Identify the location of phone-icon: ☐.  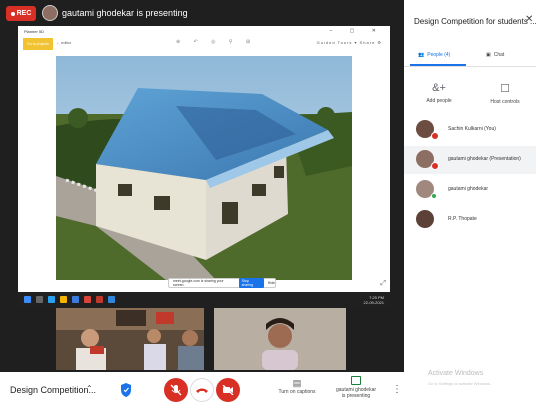
(505, 89).